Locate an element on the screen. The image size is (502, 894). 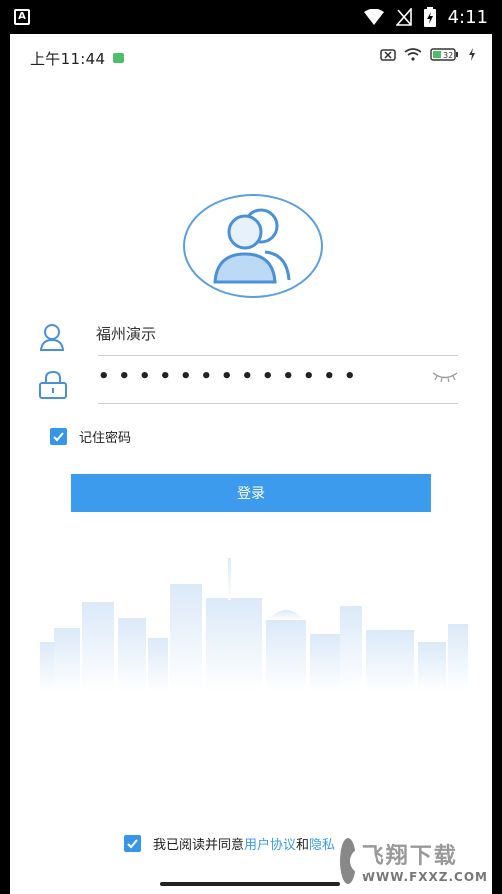
battery-level-text: 32 is located at coordinates (448, 55).